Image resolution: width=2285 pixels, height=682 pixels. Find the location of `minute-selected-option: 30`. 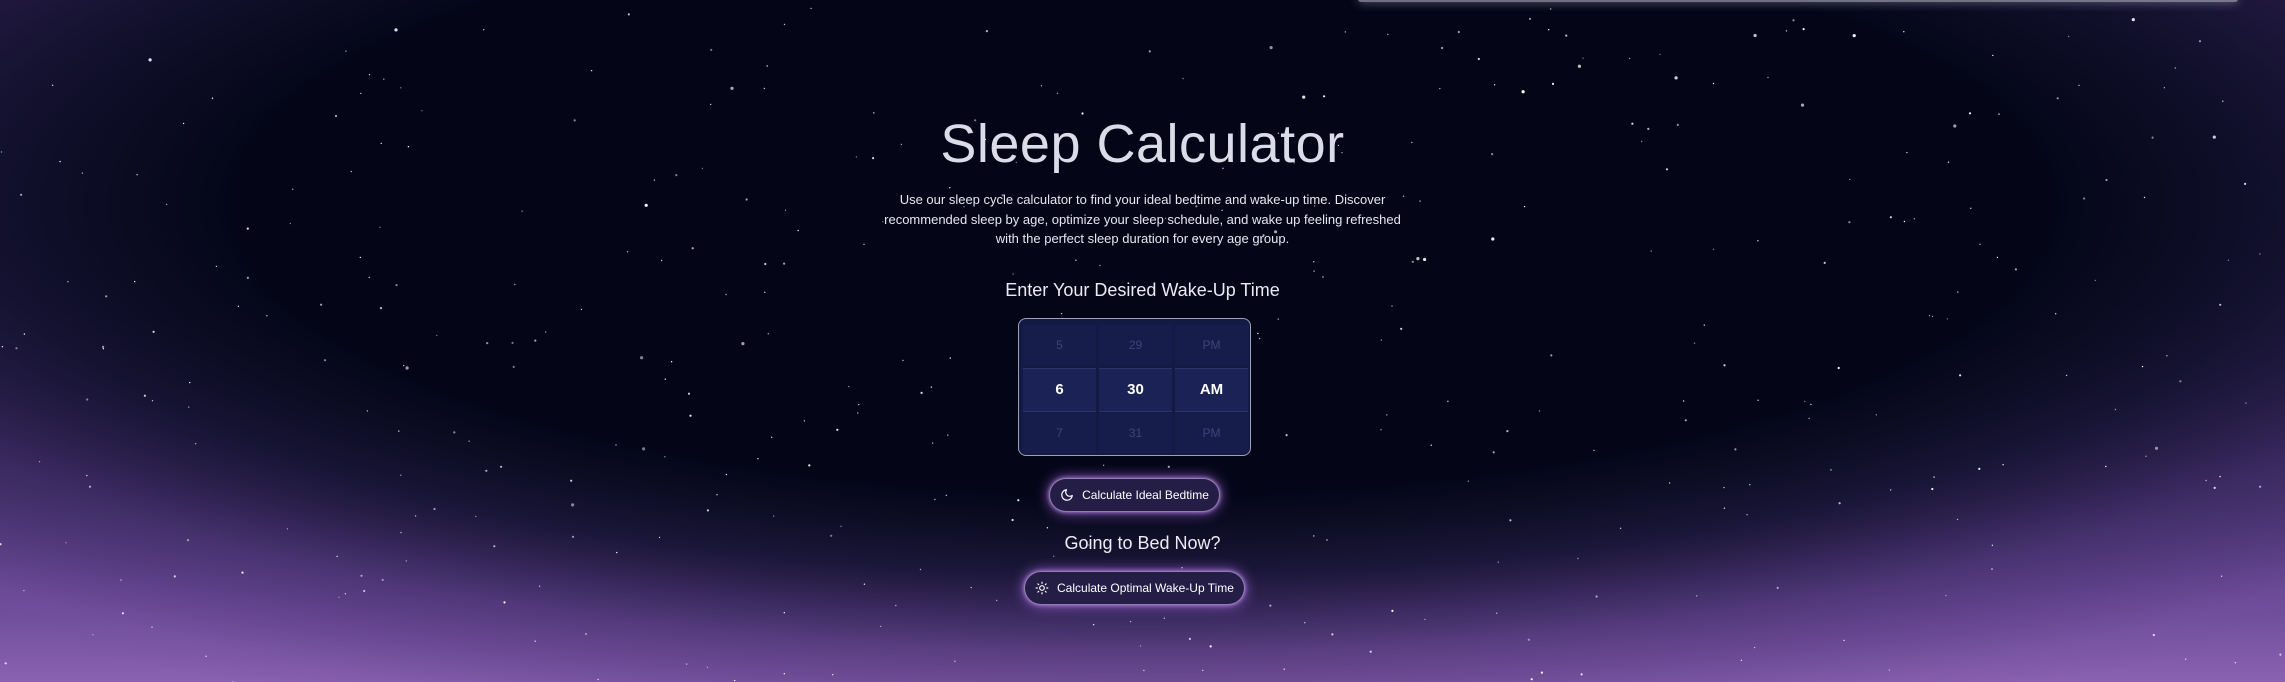

minute-selected-option: 30 is located at coordinates (1135, 390).